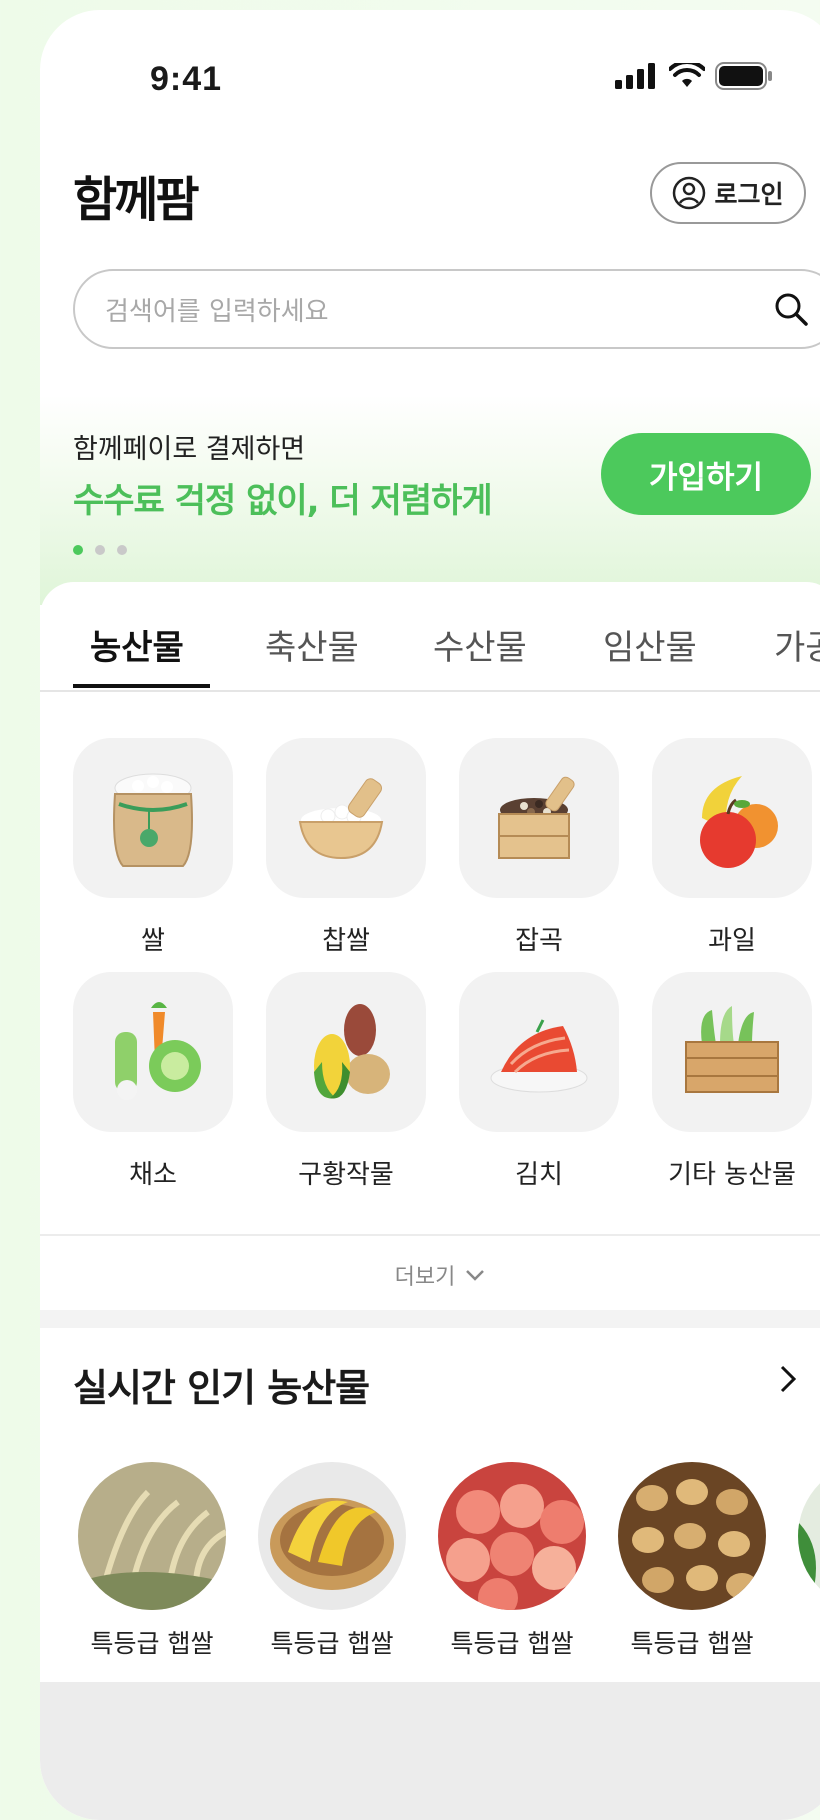 This screenshot has height=1820, width=820. Describe the element at coordinates (137, 644) in the screenshot. I see `tab-agricultural: 농산물` at that location.